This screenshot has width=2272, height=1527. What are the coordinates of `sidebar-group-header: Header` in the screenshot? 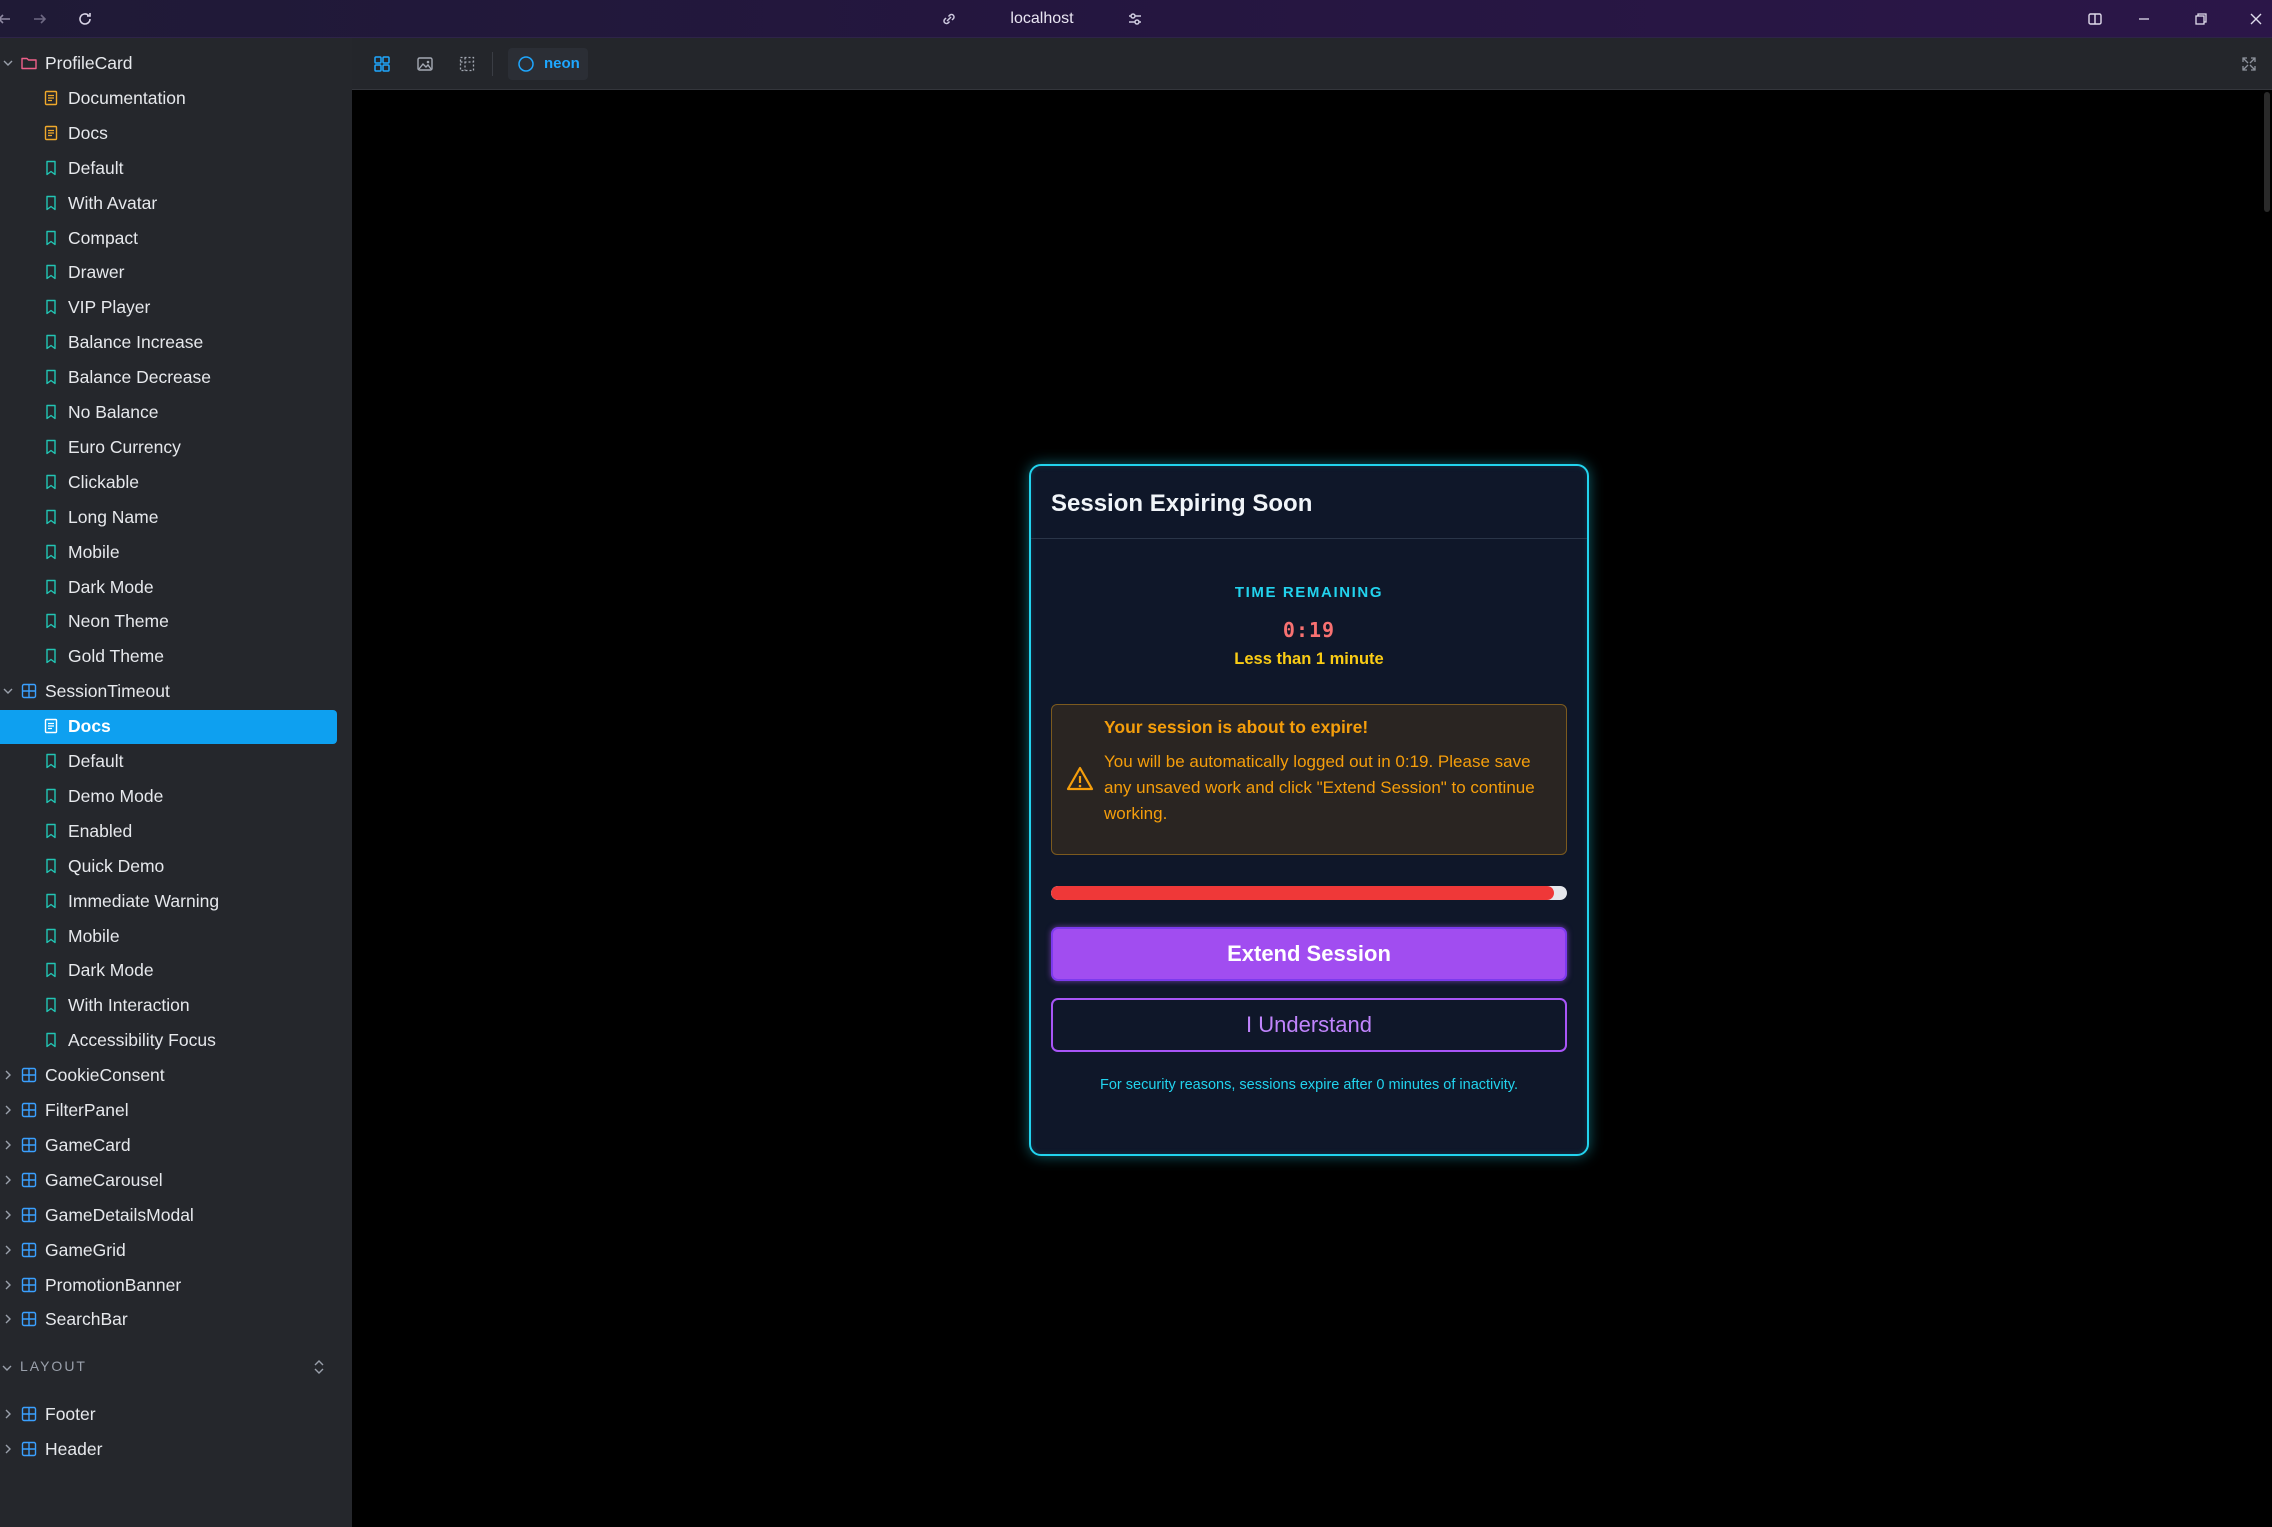 It's located at (176, 1449).